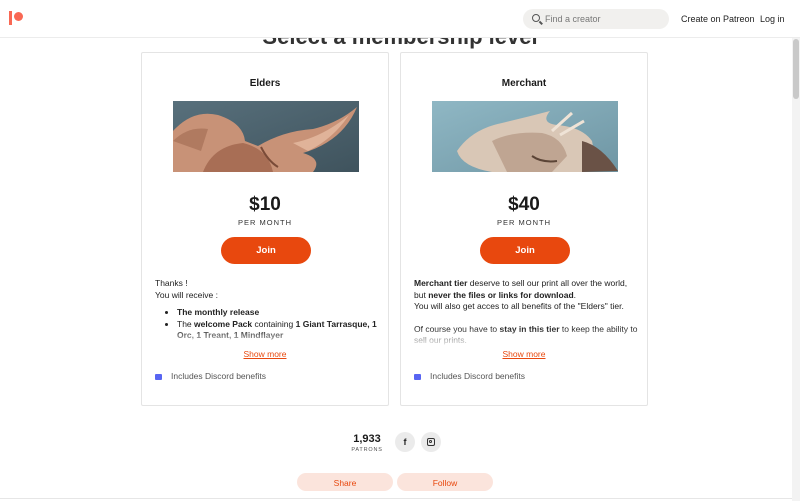 The height and width of the screenshot is (501, 800). Describe the element at coordinates (186, 294) in the screenshot. I see `desc-line: You will receive :` at that location.